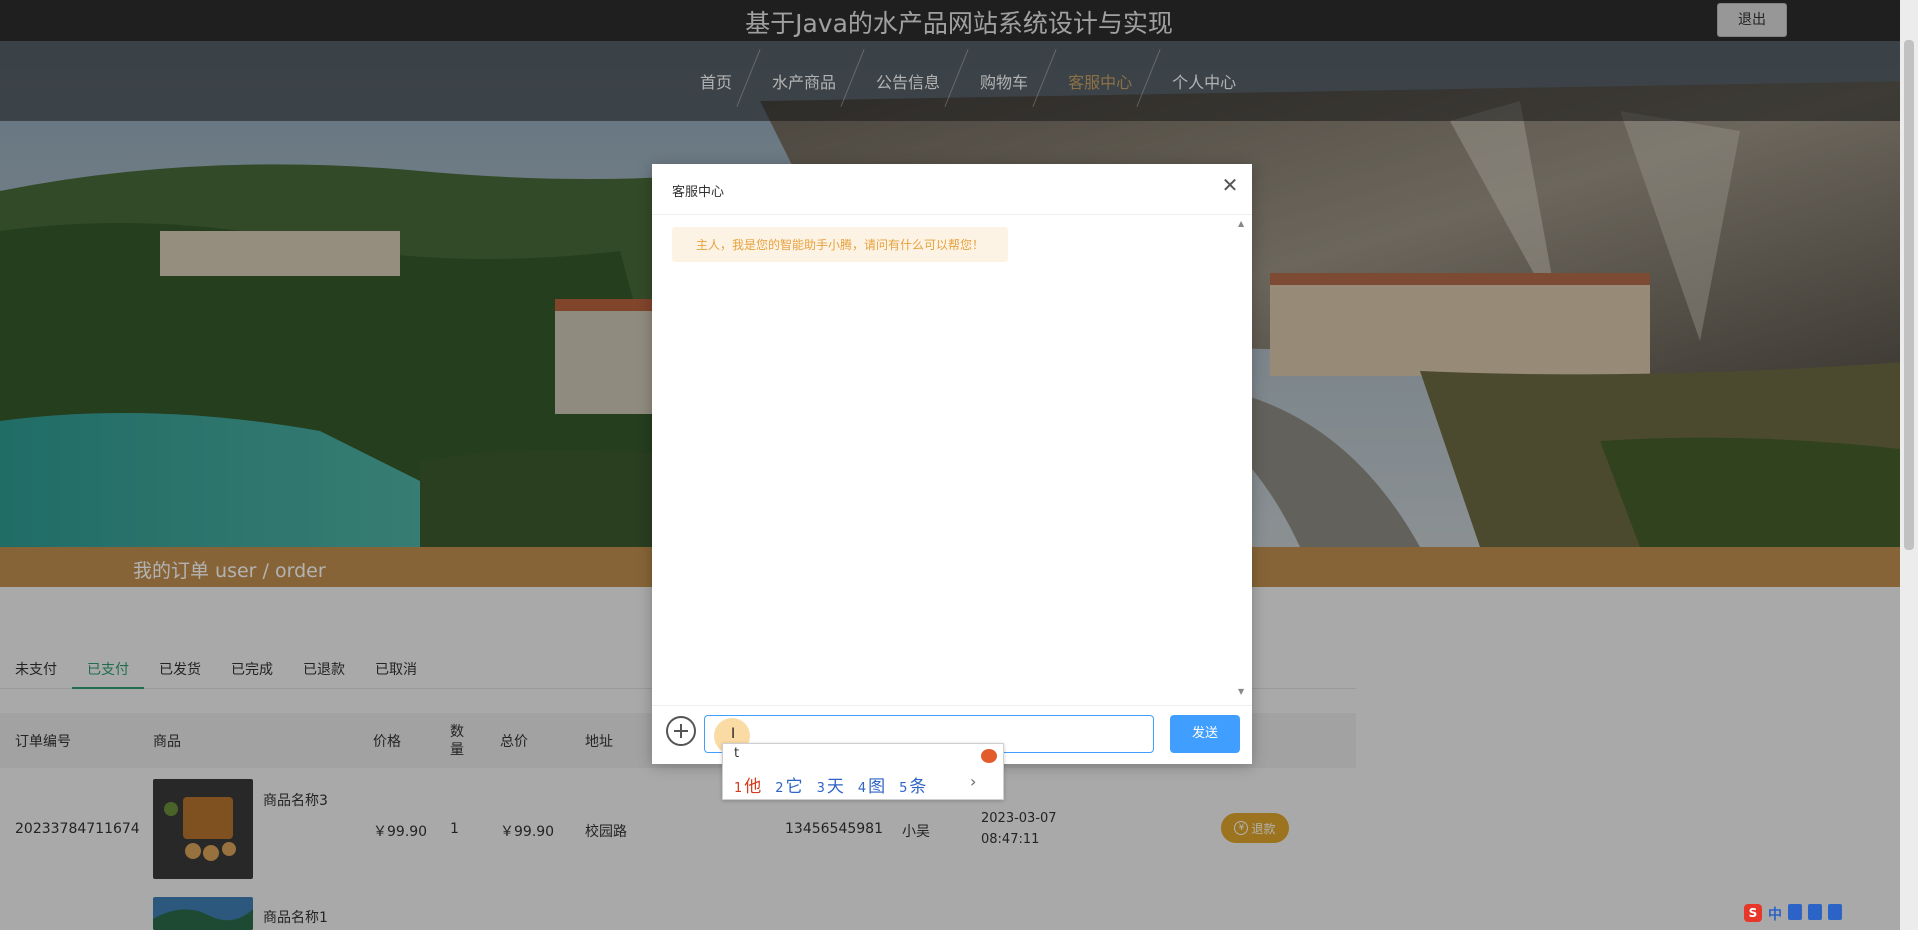 The image size is (1918, 930). Describe the element at coordinates (1241, 223) in the screenshot. I see `chat-scroll-up-icon: ▲` at that location.